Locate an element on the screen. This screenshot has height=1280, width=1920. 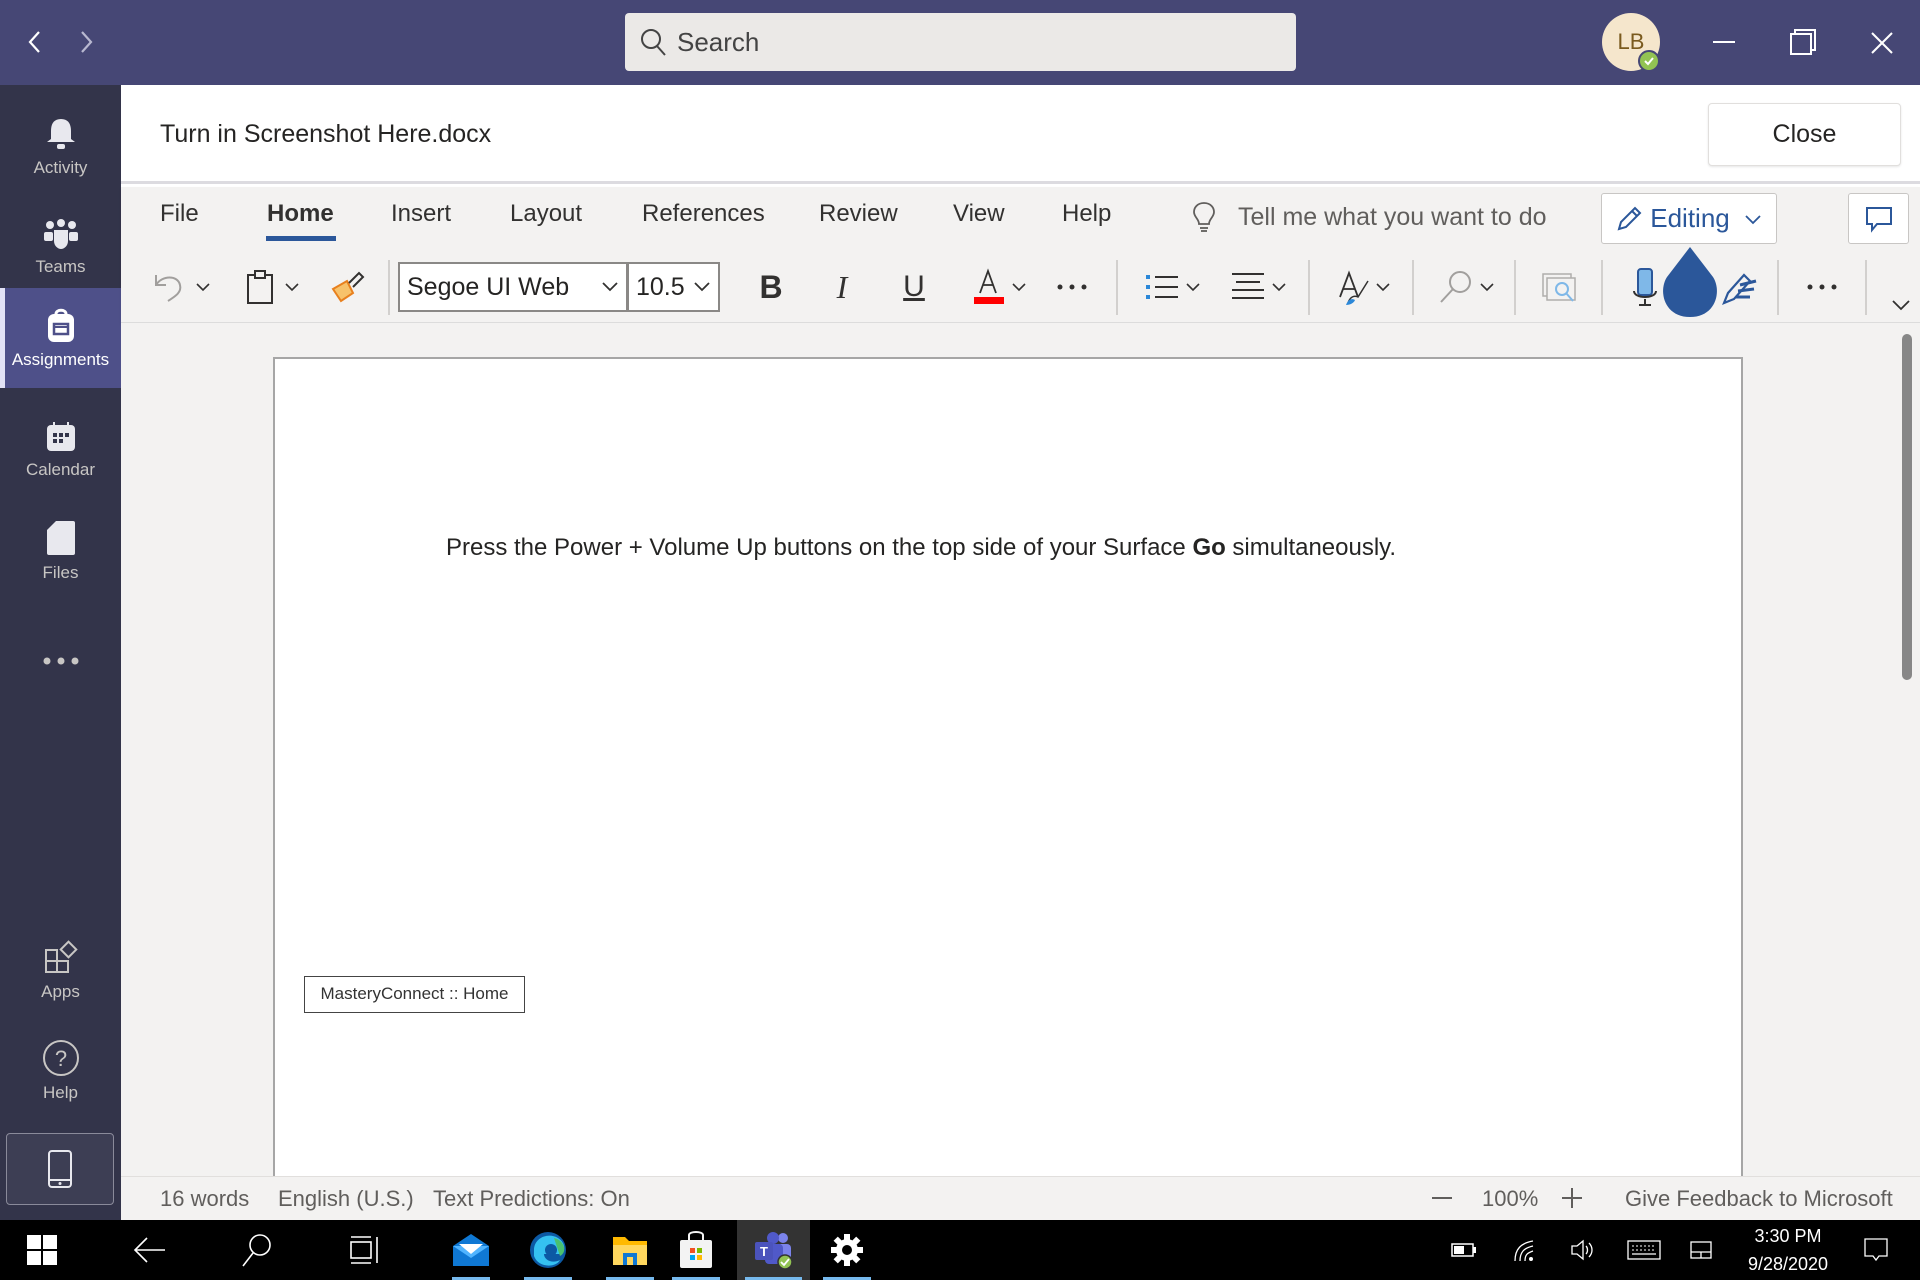
taskbar-teams: T is located at coordinates (773, 1250).